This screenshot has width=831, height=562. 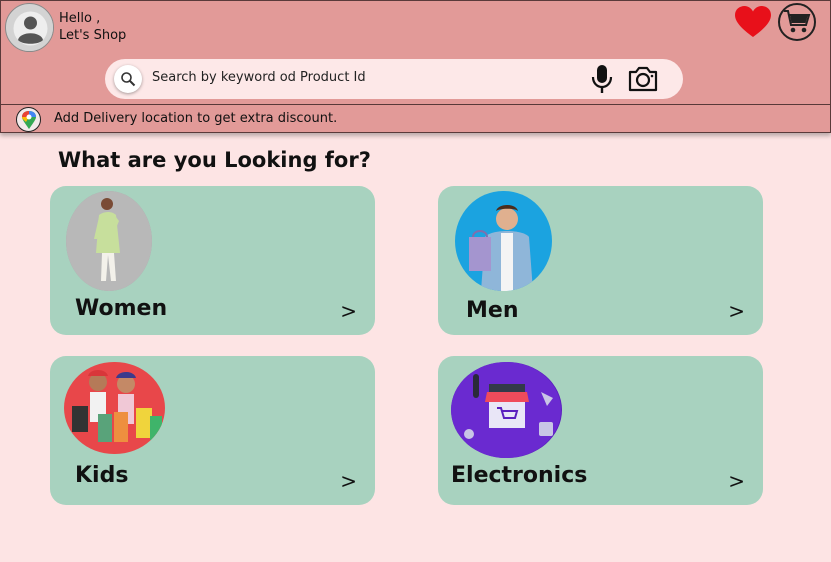 I want to click on category-card-men: Men >, so click(x=600, y=260).